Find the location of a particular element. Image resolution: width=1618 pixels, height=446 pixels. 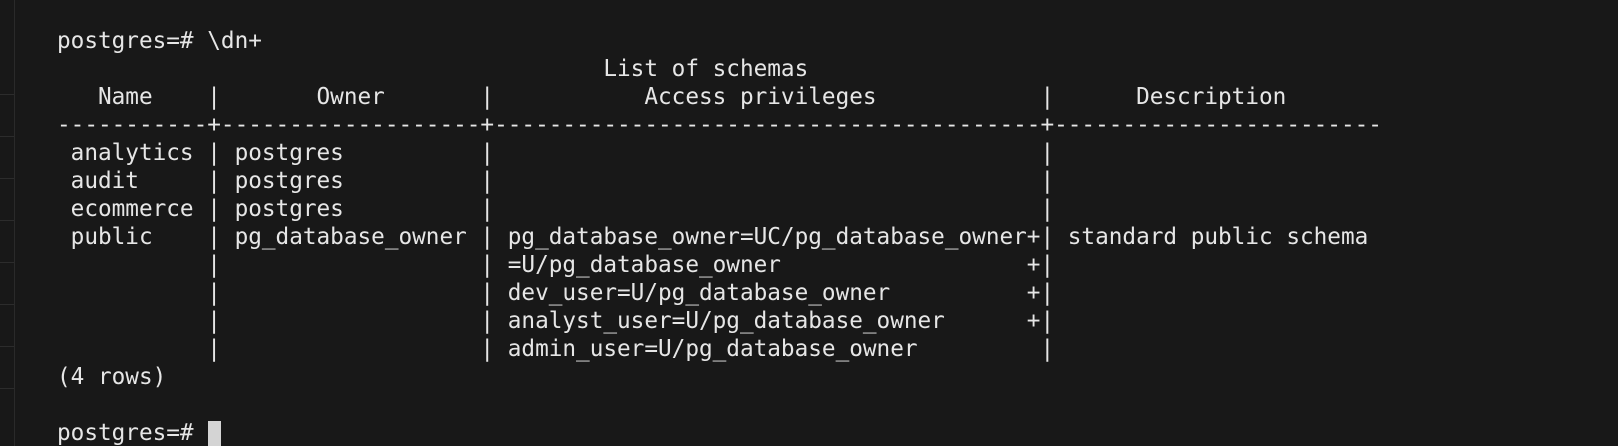

table-row: | | dev_user=U/pg_database_owner +| is located at coordinates (562, 293).